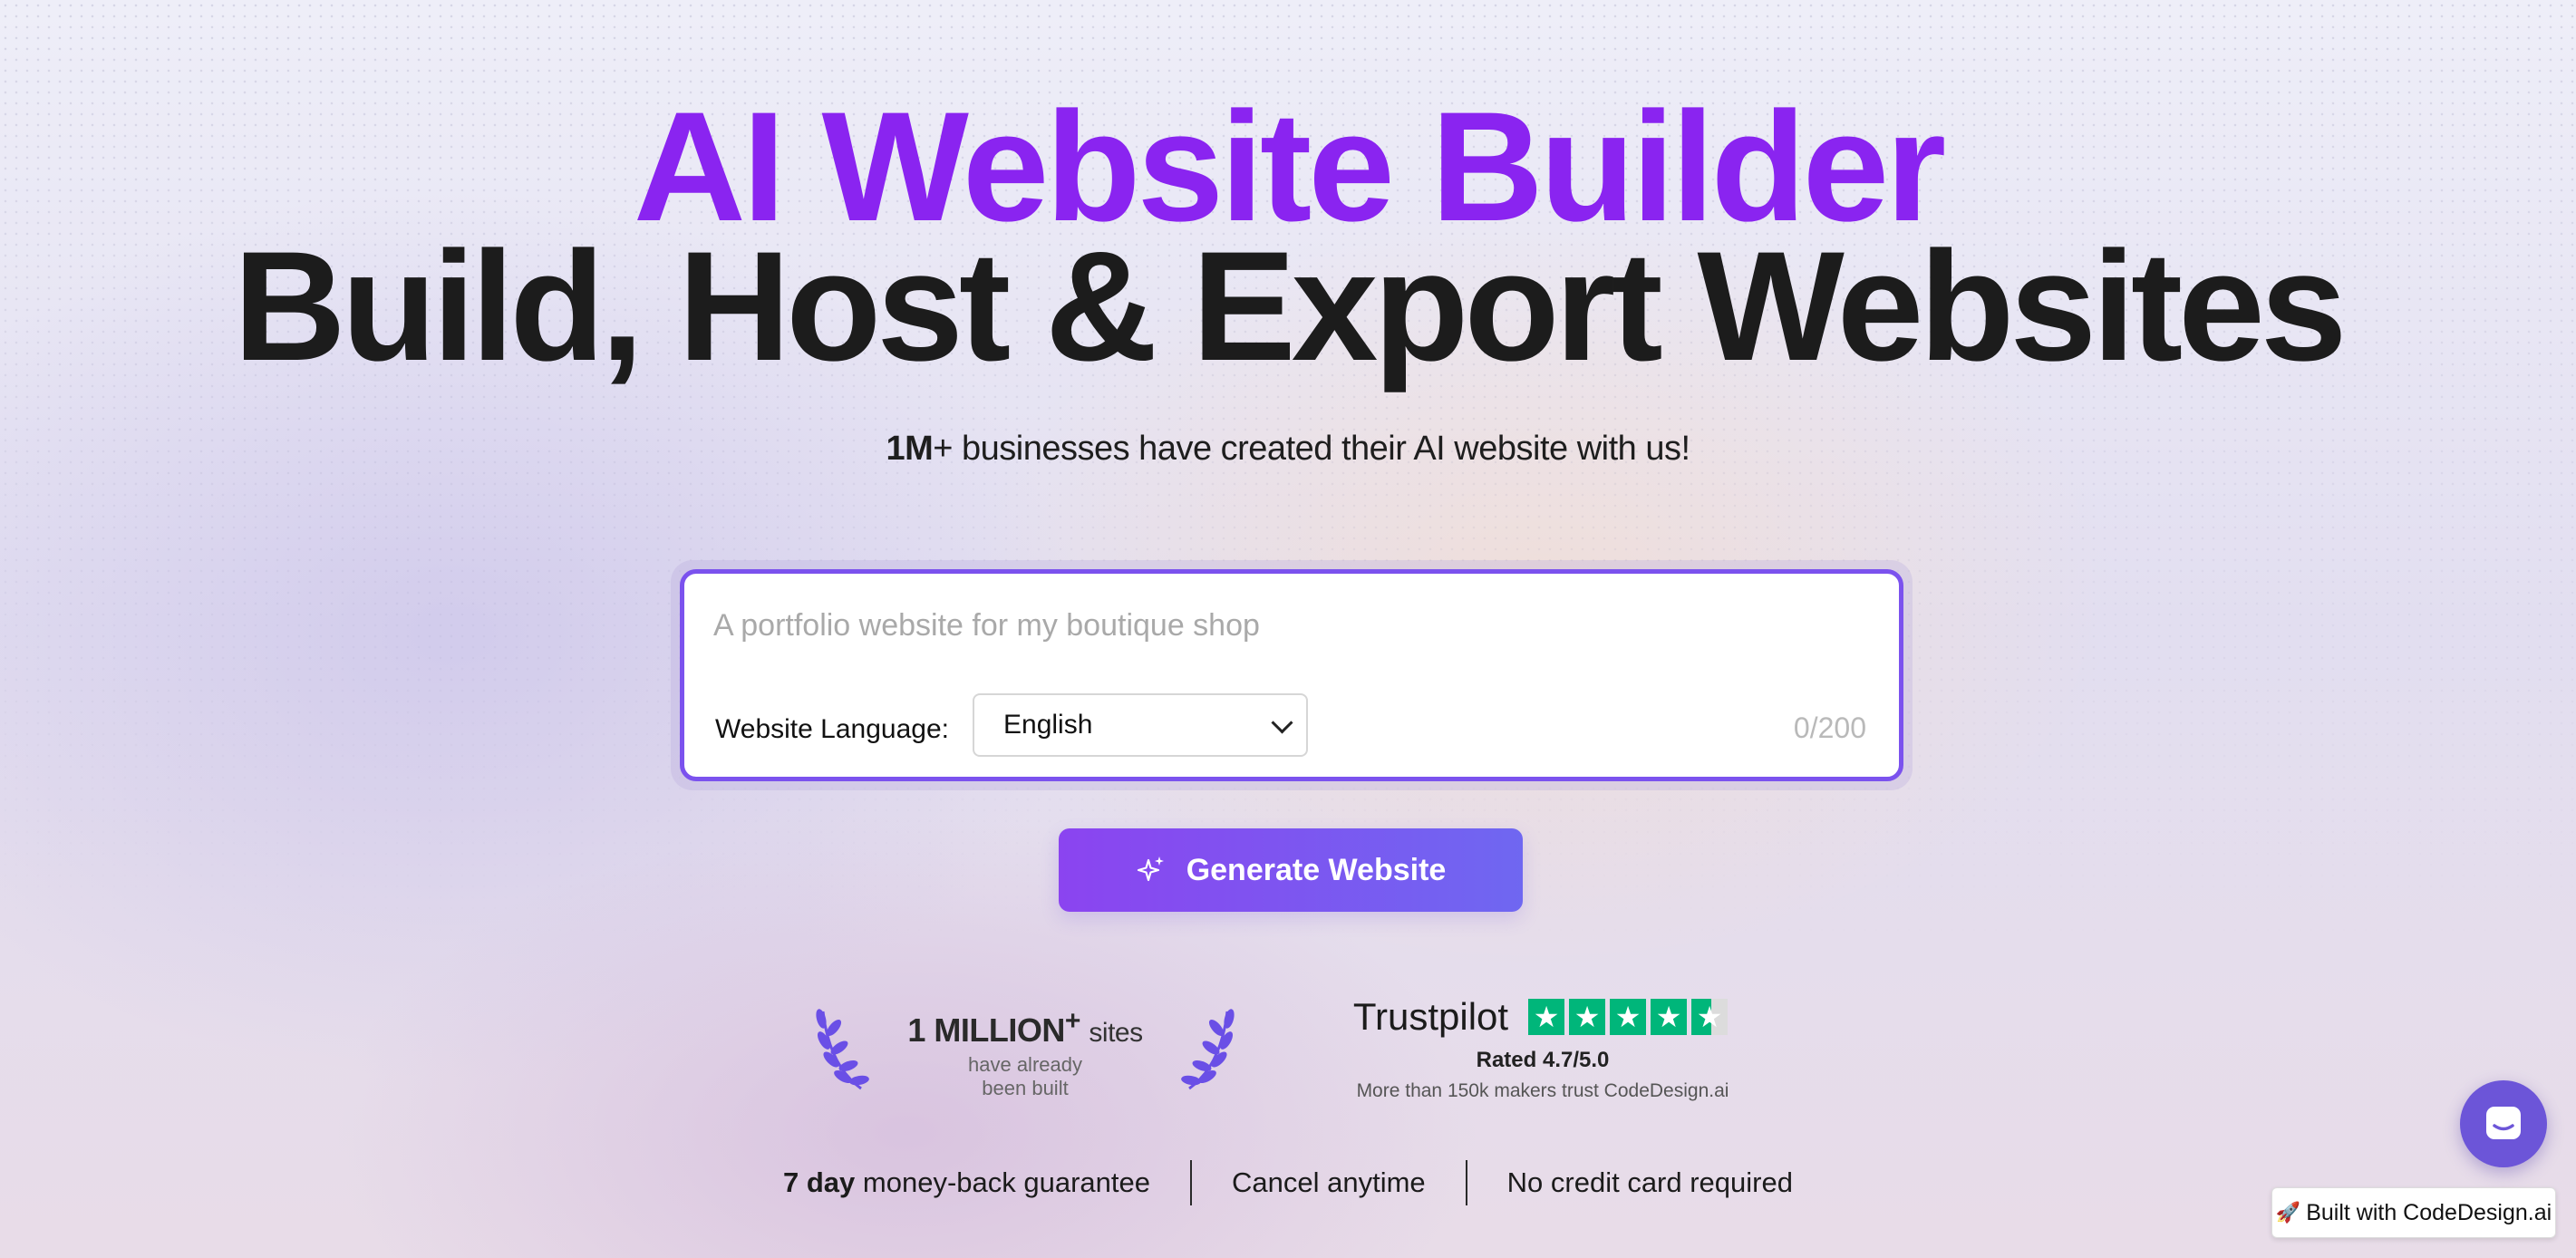 Image resolution: width=2576 pixels, height=1258 pixels. I want to click on million-caption-line1: have already, so click(1025, 1065).